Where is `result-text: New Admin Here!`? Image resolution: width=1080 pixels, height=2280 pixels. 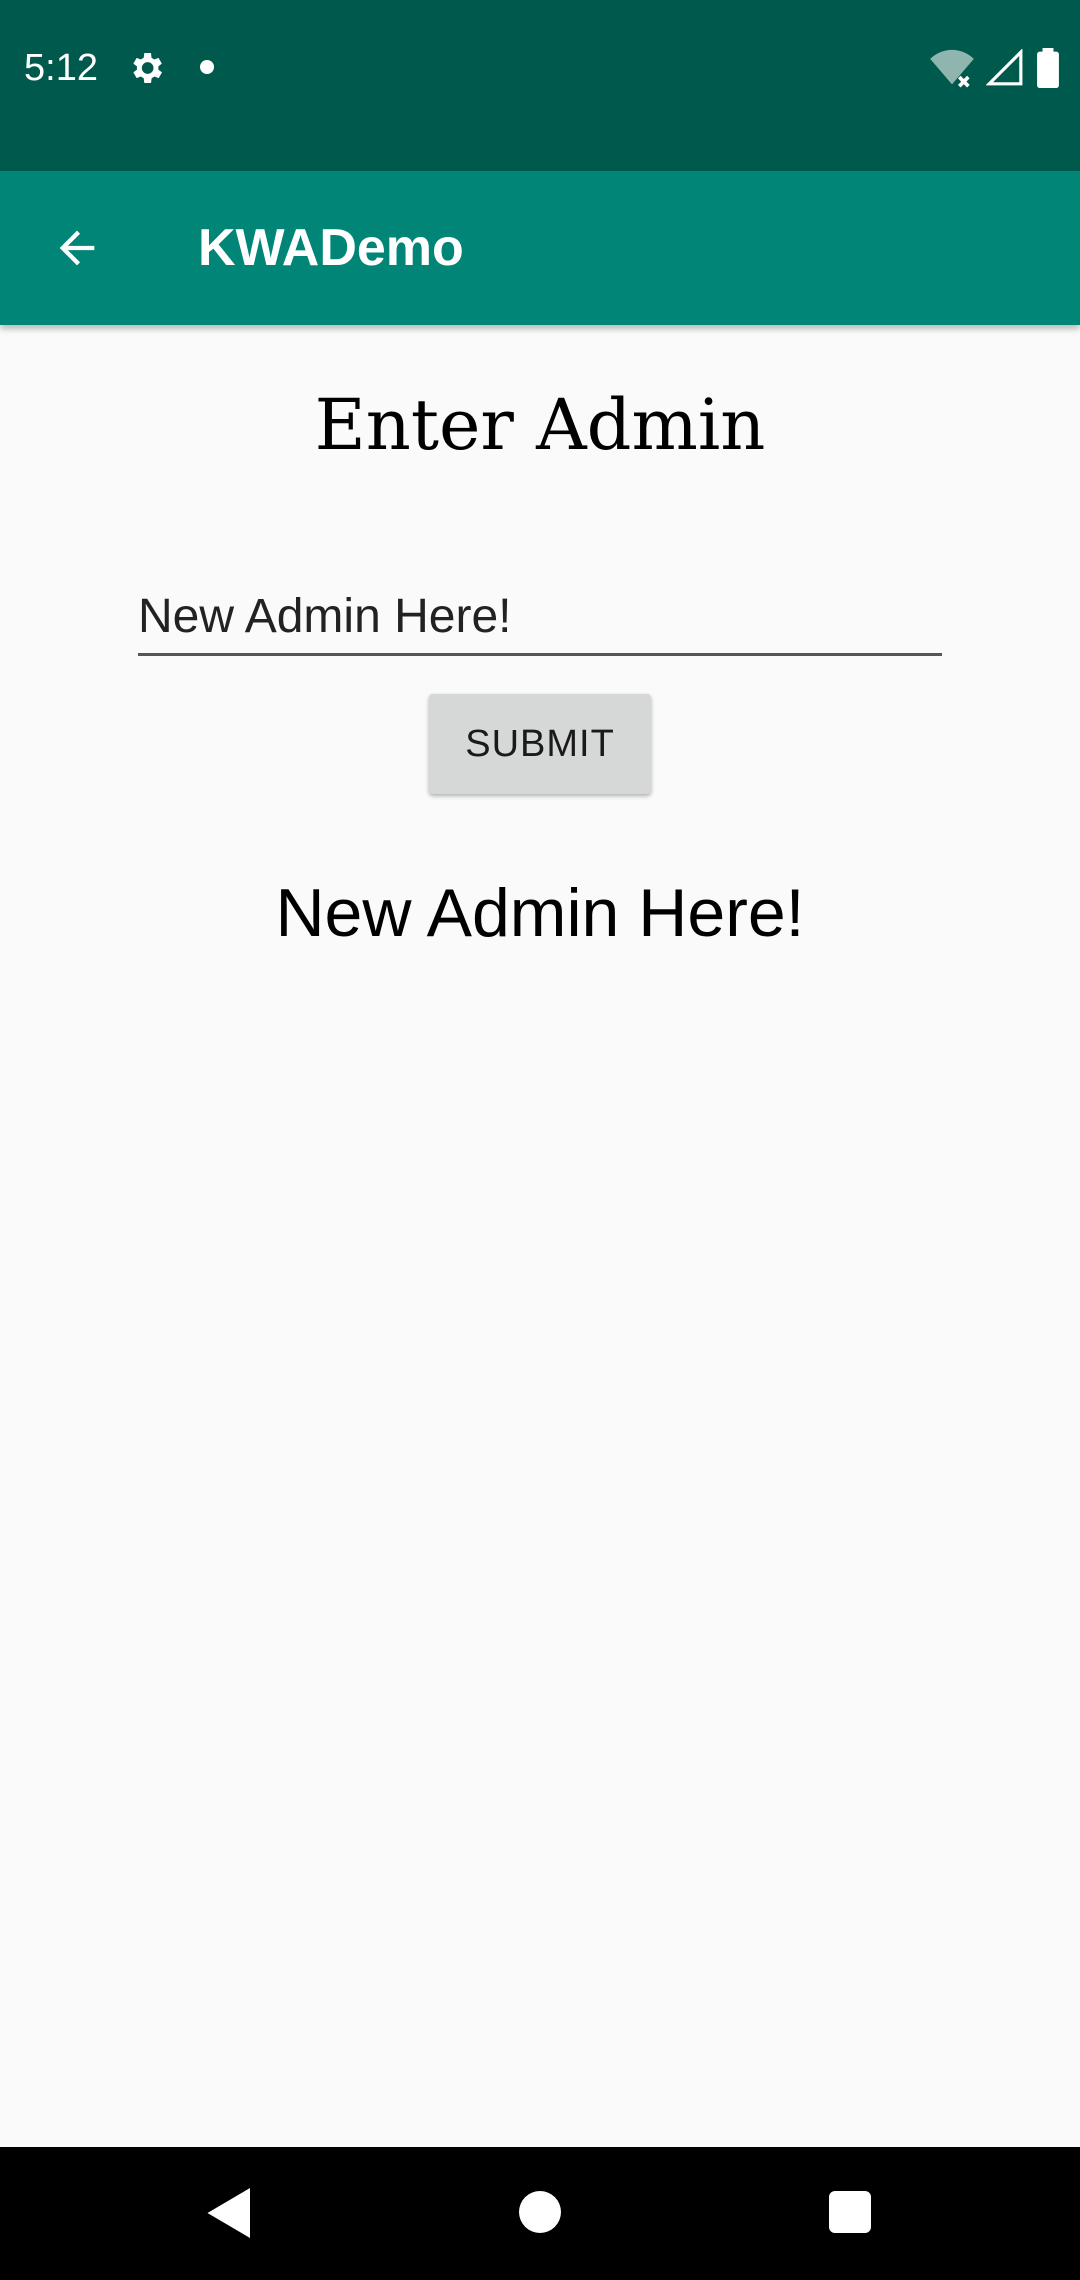
result-text: New Admin Here! is located at coordinates (540, 913).